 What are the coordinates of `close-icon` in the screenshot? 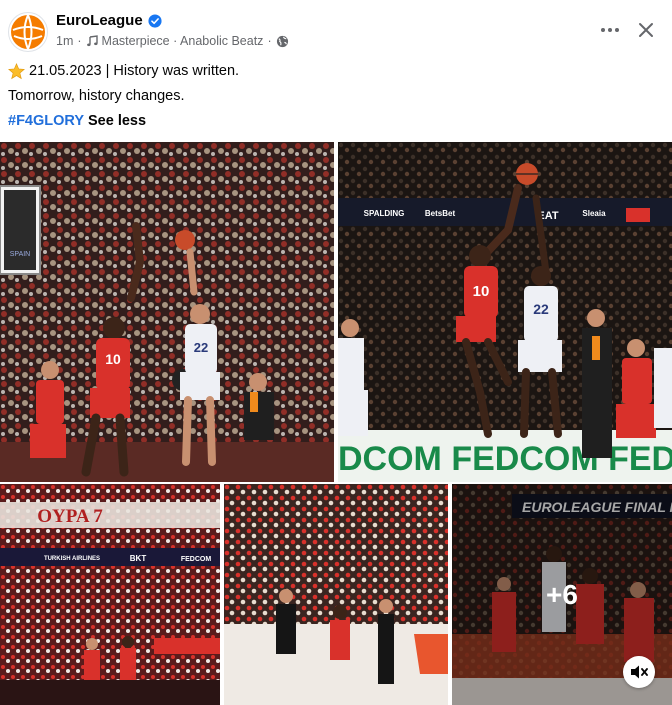 It's located at (646, 30).